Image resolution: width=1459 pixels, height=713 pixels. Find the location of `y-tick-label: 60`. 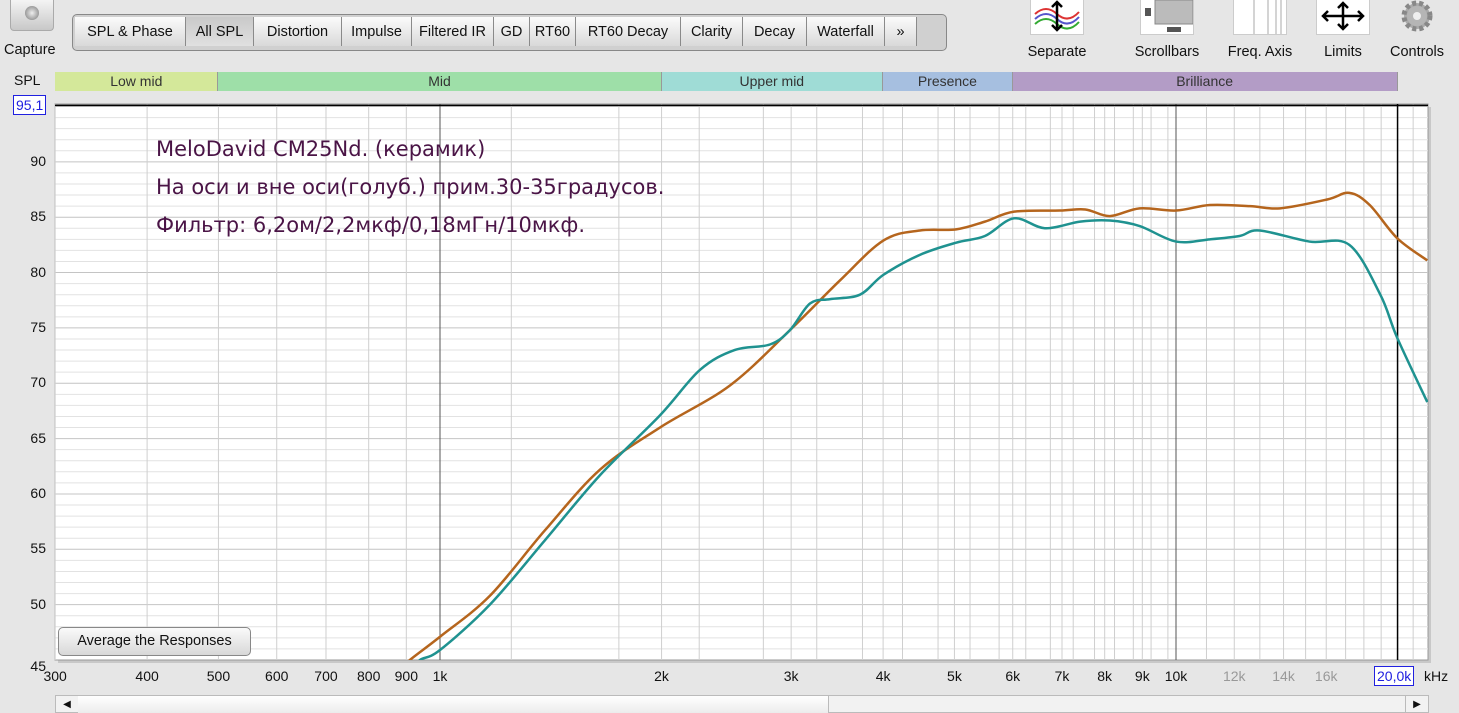

y-tick-label: 60 is located at coordinates (38, 492).